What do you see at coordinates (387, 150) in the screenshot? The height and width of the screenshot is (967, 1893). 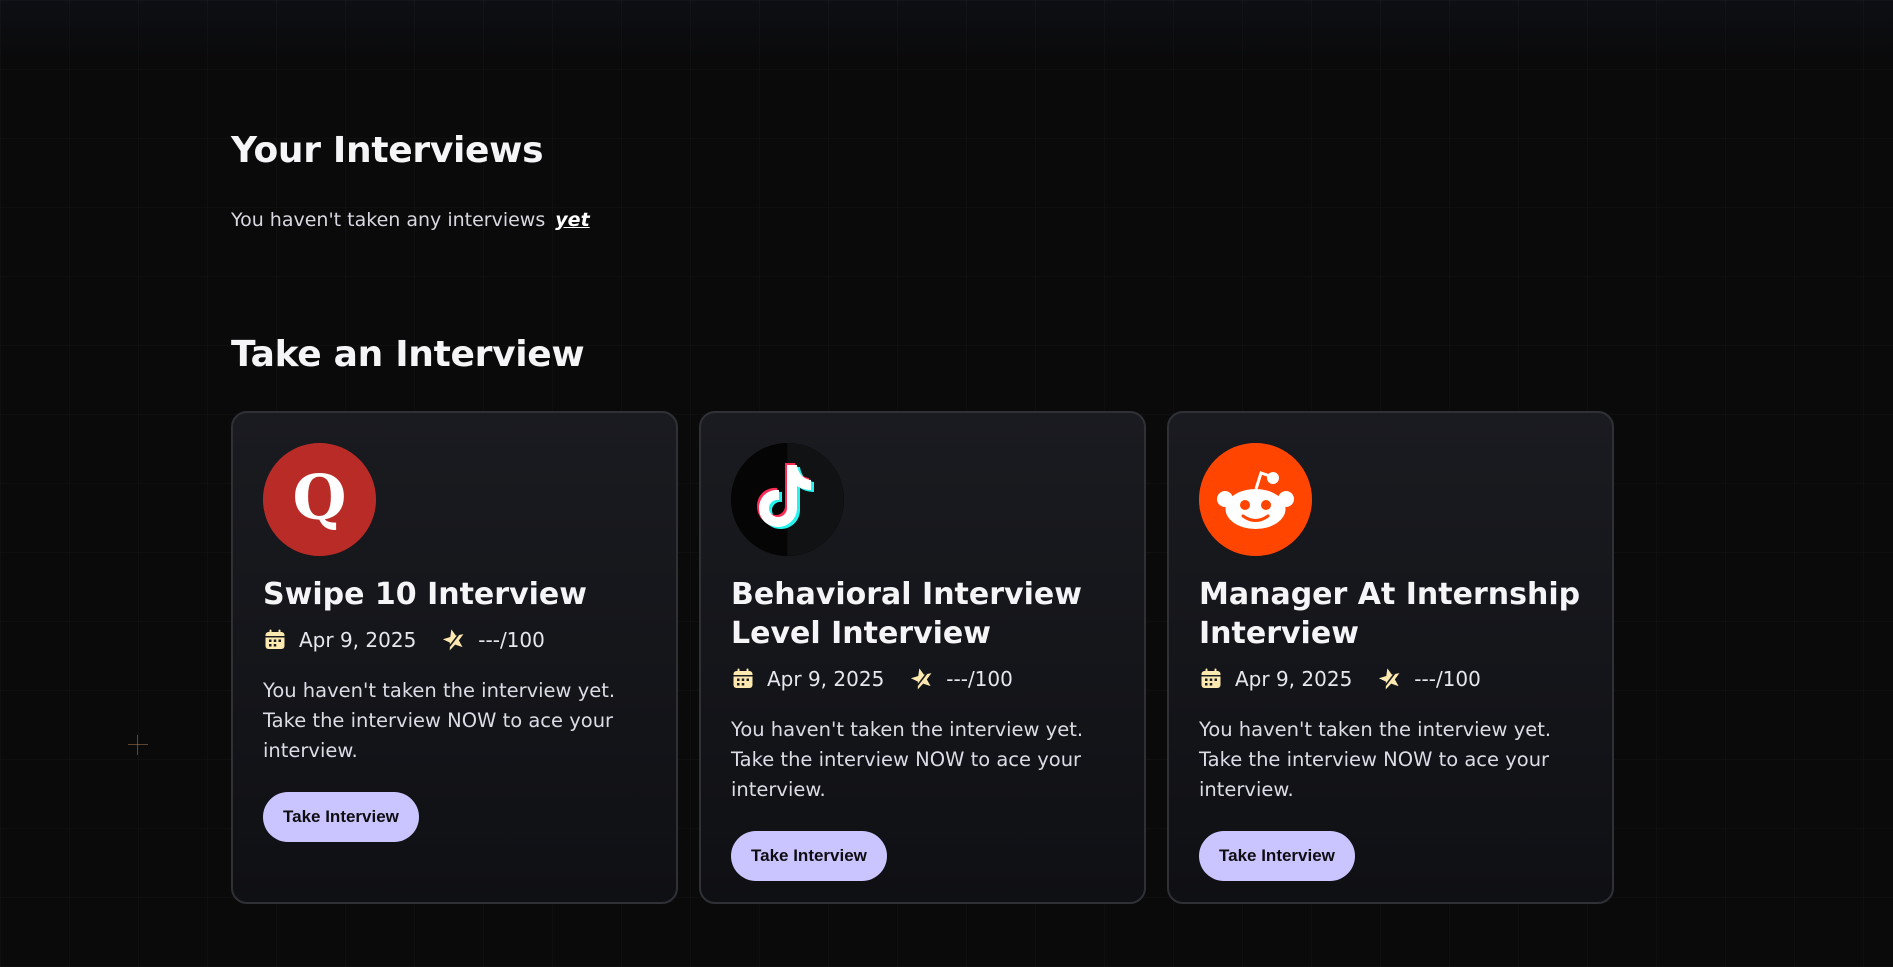 I see `your-interviews-heading: Your Interviews` at bounding box center [387, 150].